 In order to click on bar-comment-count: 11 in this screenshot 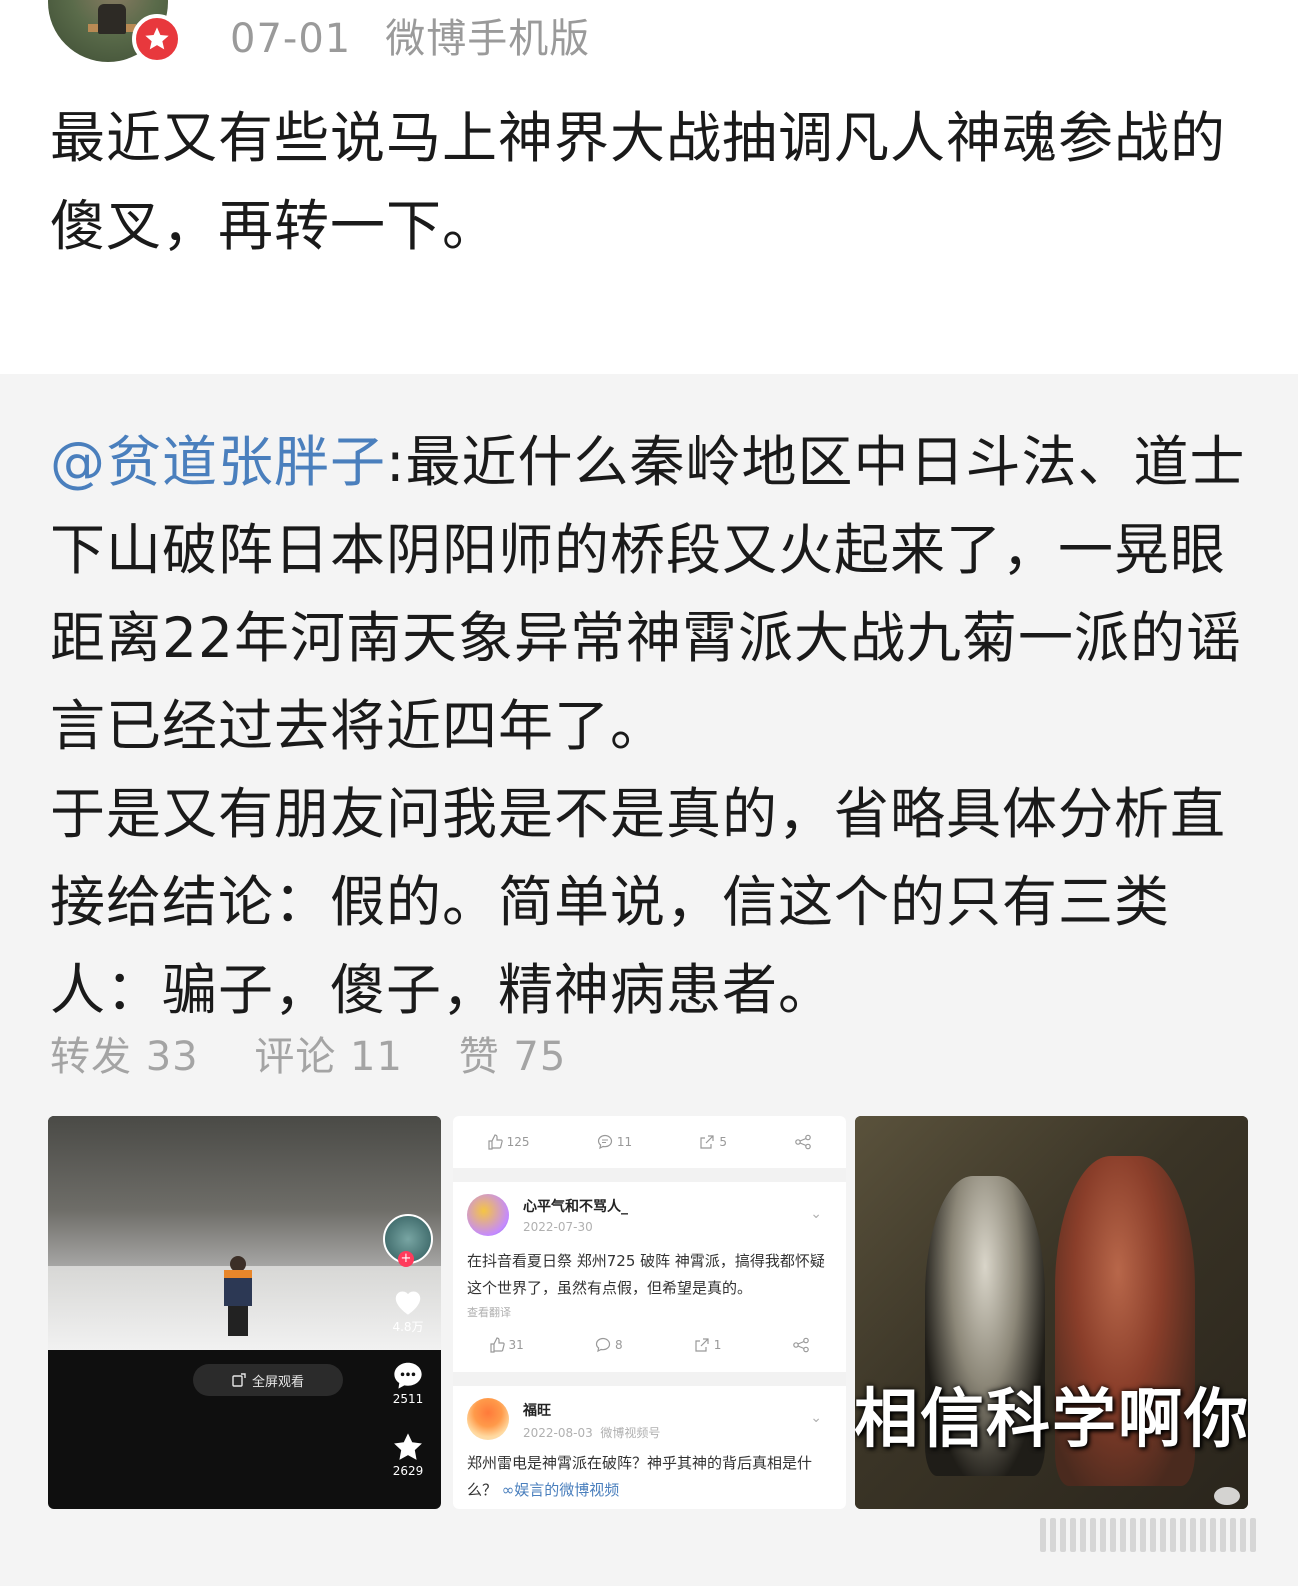, I will do `click(624, 1142)`.